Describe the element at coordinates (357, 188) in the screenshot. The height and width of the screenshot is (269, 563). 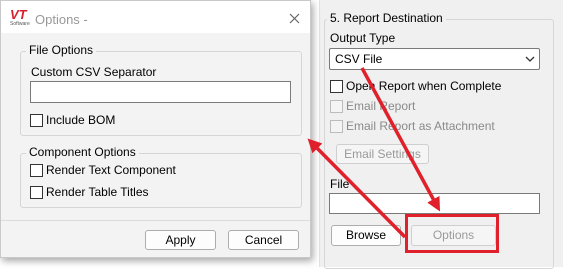
I see `arrow-to-dialog` at that location.